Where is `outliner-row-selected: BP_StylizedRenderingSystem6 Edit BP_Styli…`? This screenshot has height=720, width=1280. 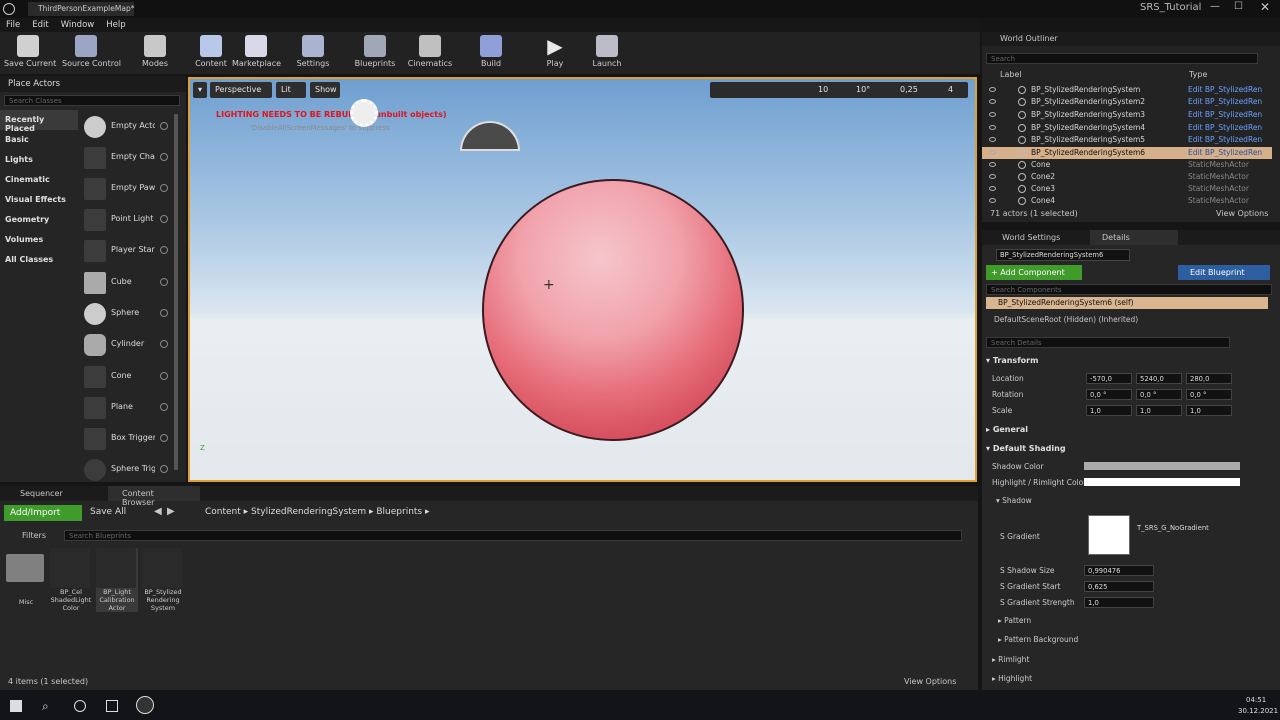 outliner-row-selected: BP_StylizedRenderingSystem6 Edit BP_Styli… is located at coordinates (1127, 153).